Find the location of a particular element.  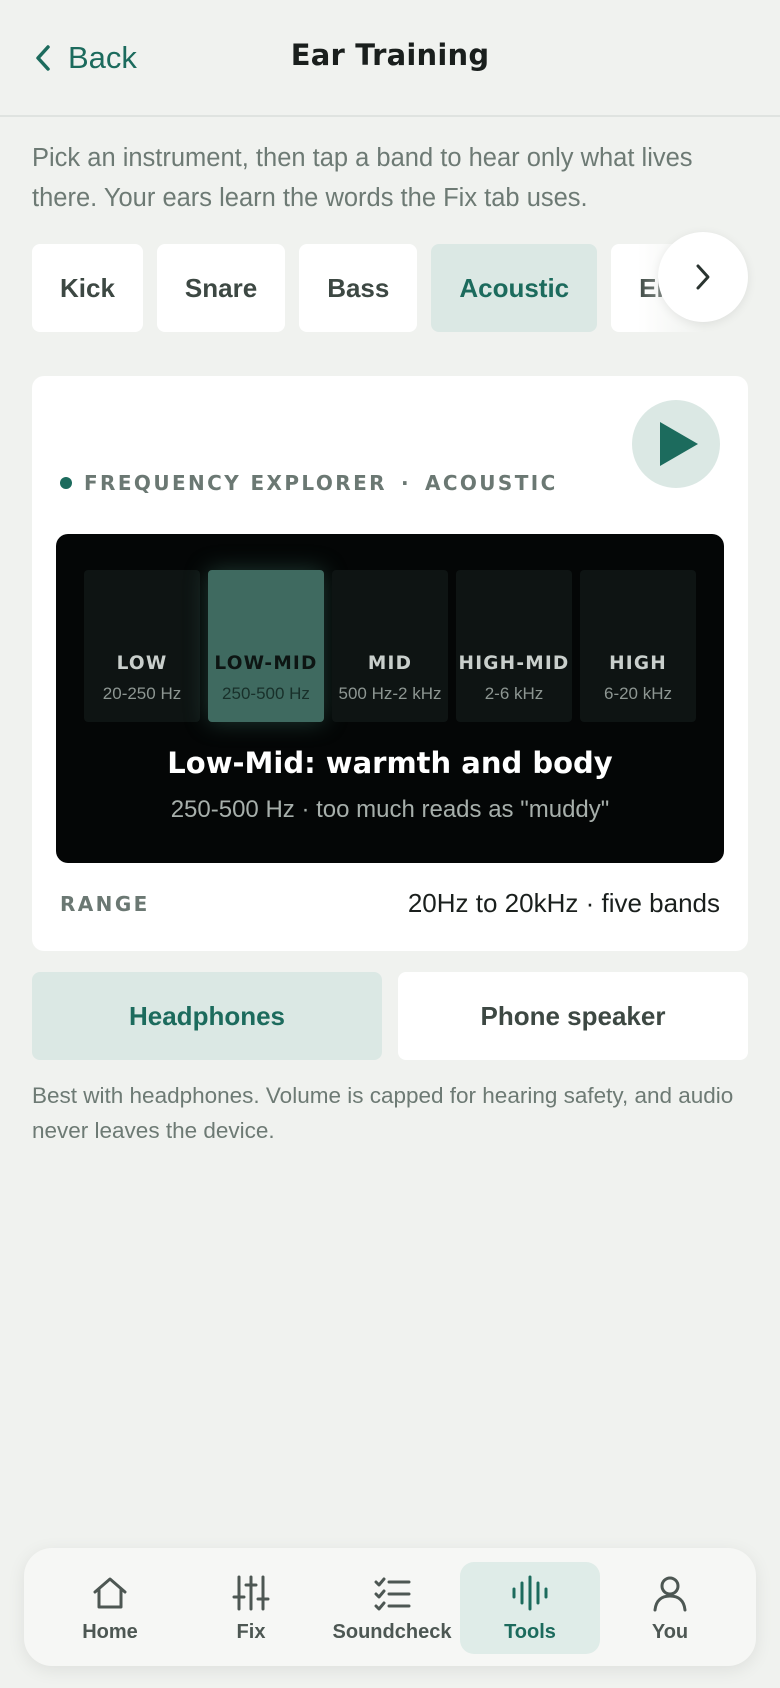

band-mid: MID 500 Hz-2 kHz is located at coordinates (390, 646).